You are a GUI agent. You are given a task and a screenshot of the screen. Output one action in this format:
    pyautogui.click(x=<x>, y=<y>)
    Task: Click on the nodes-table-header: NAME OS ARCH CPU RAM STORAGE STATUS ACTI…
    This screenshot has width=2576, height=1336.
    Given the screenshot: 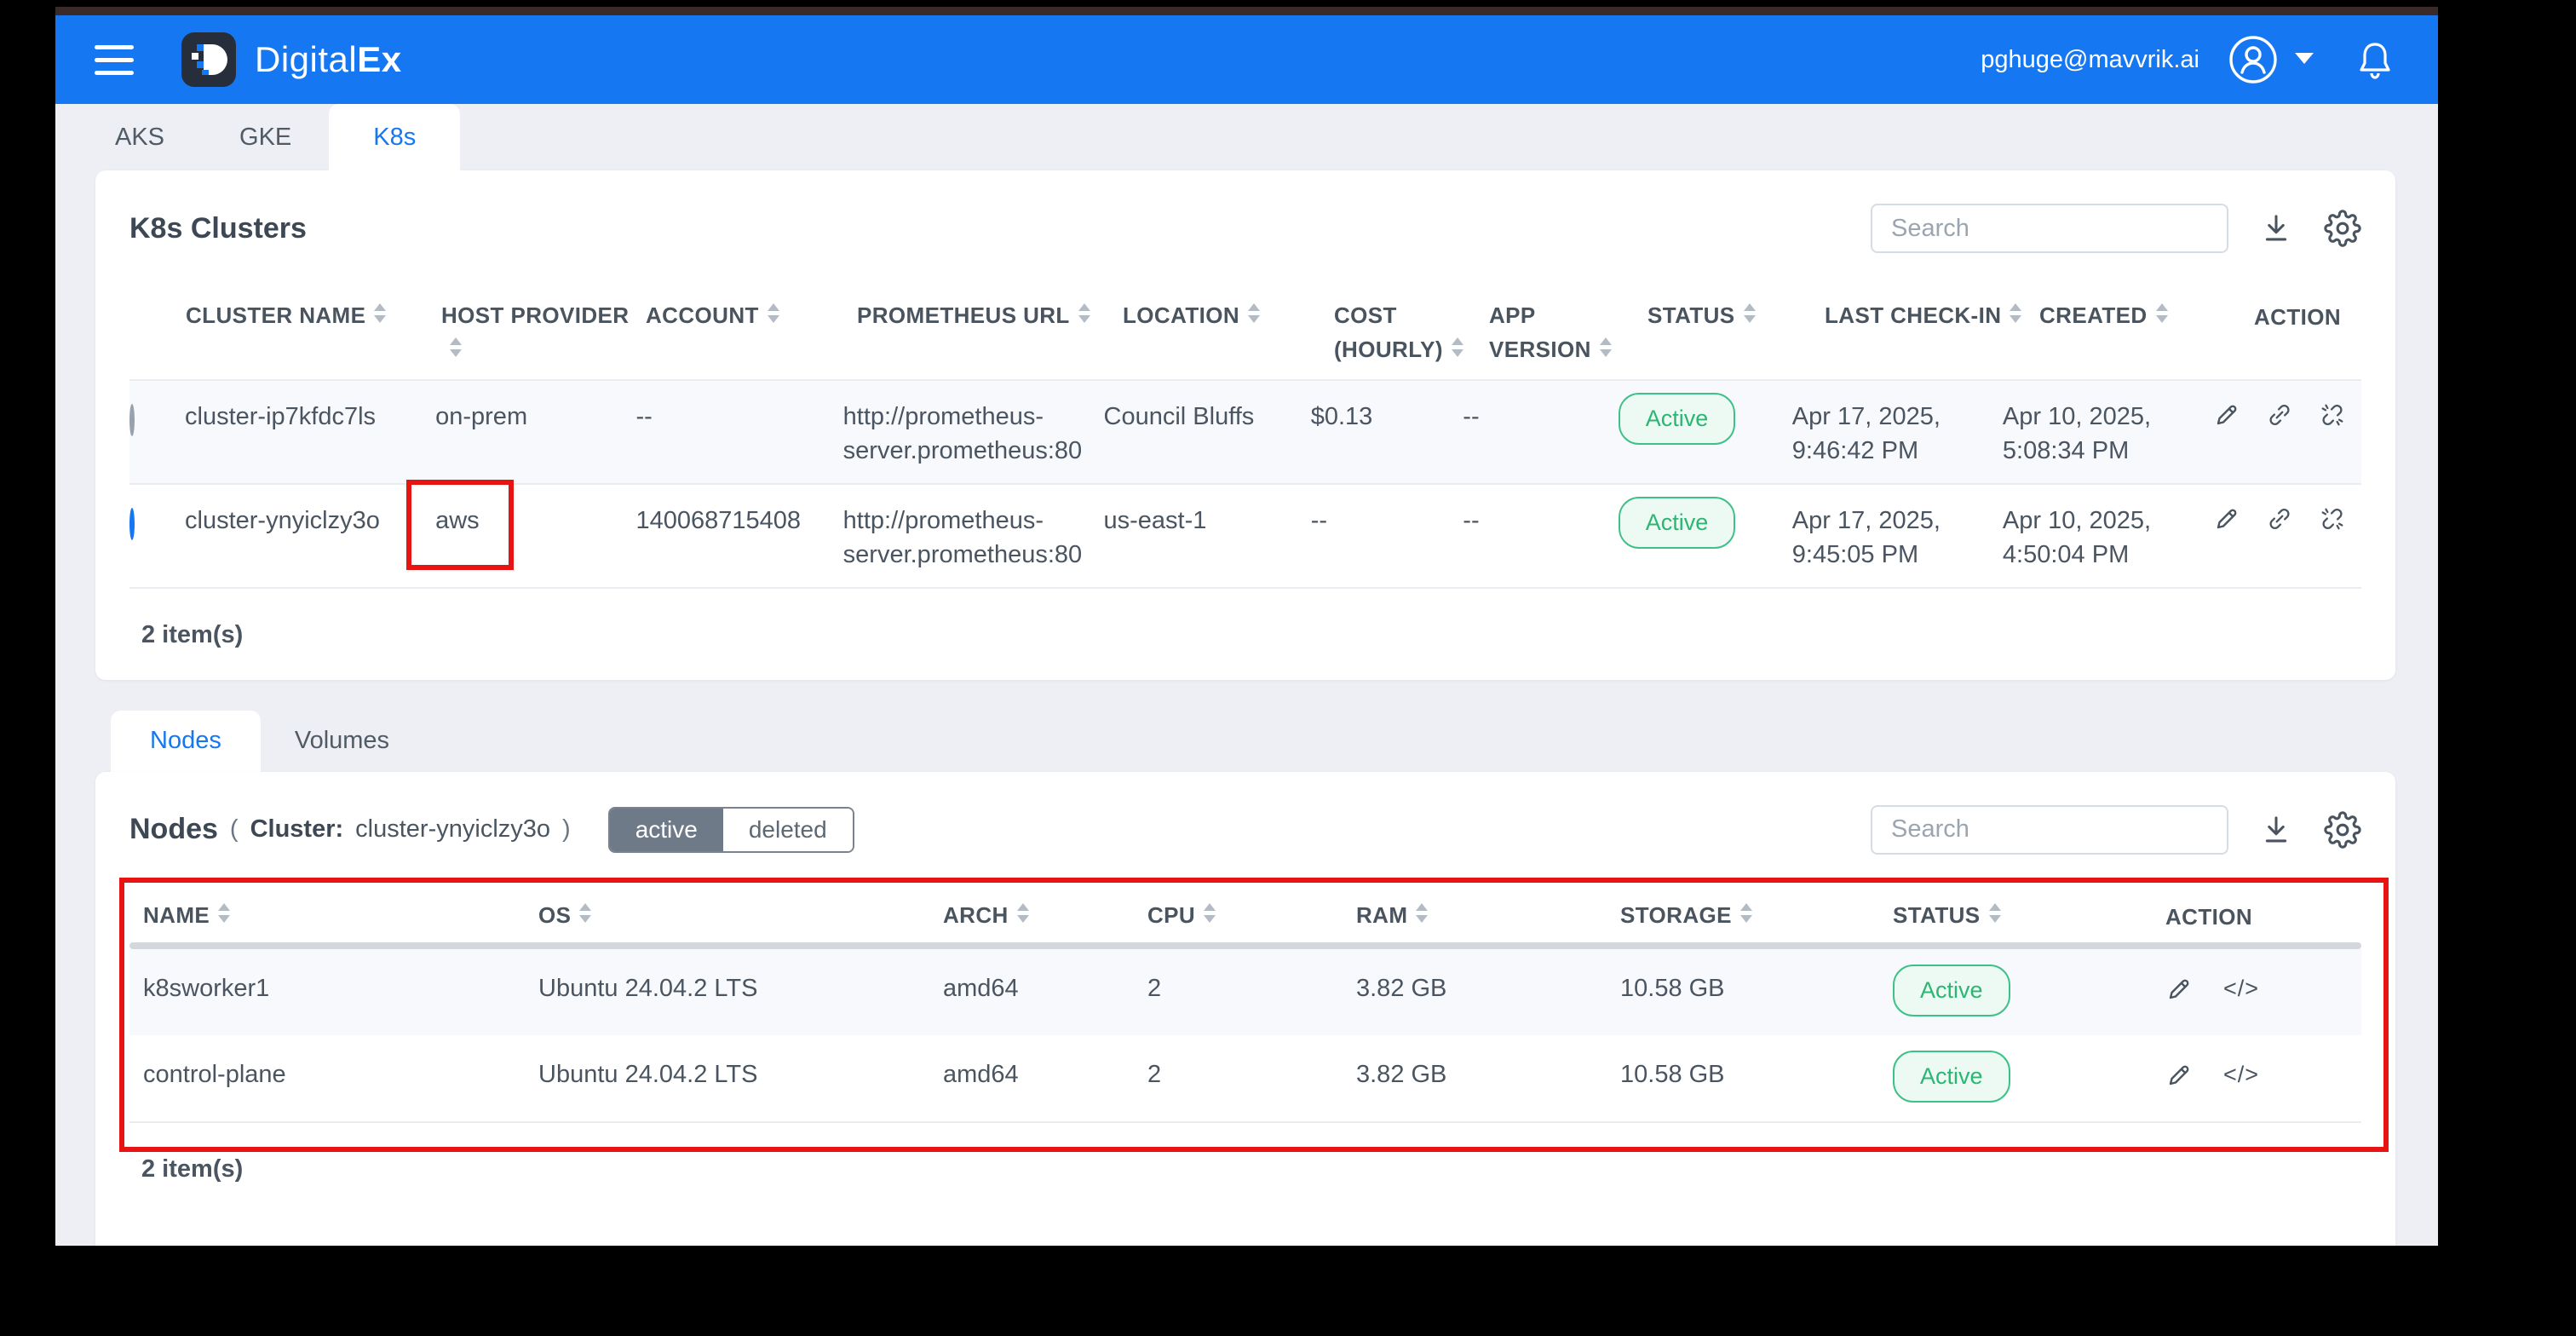 What is the action you would take?
    pyautogui.click(x=1245, y=914)
    